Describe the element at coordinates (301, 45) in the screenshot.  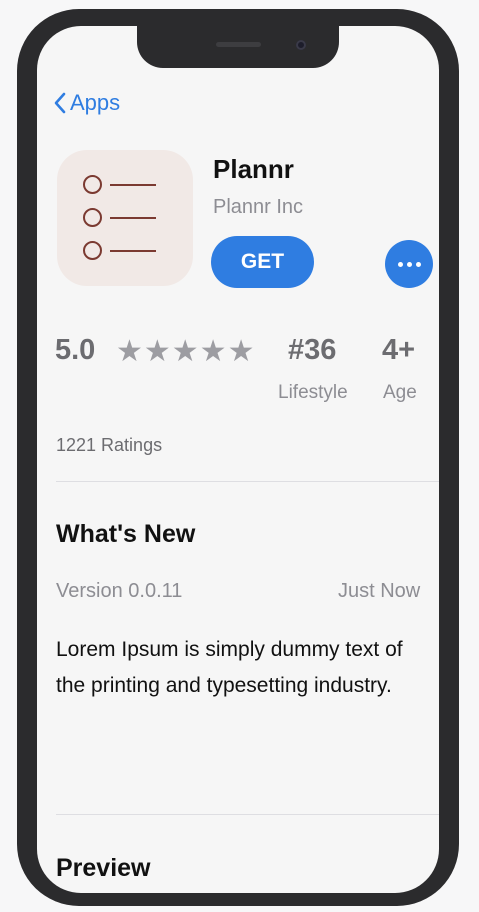
I see `camera-icon` at that location.